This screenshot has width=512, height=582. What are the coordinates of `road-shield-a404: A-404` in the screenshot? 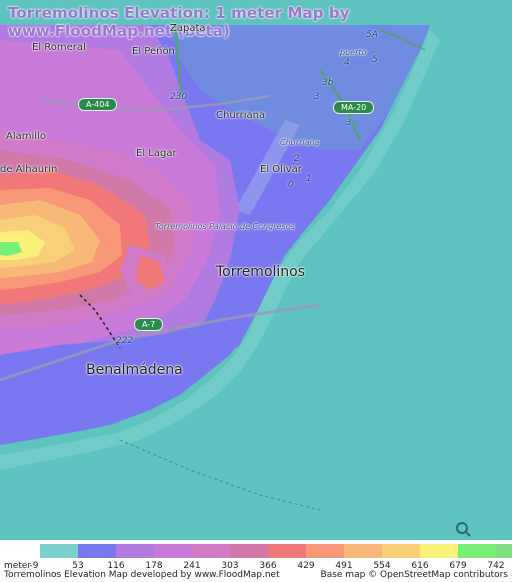 It's located at (98, 104).